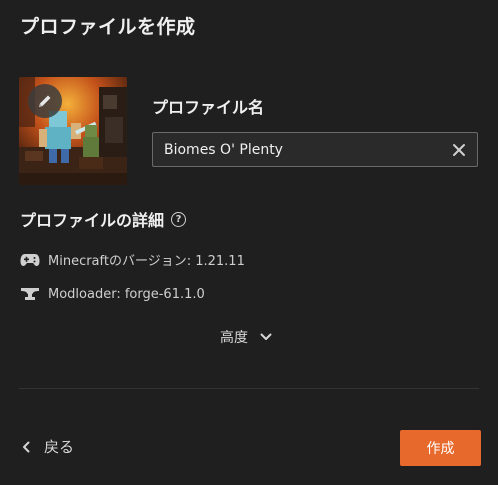  I want to click on edit-thumbnail-button, so click(45, 101).